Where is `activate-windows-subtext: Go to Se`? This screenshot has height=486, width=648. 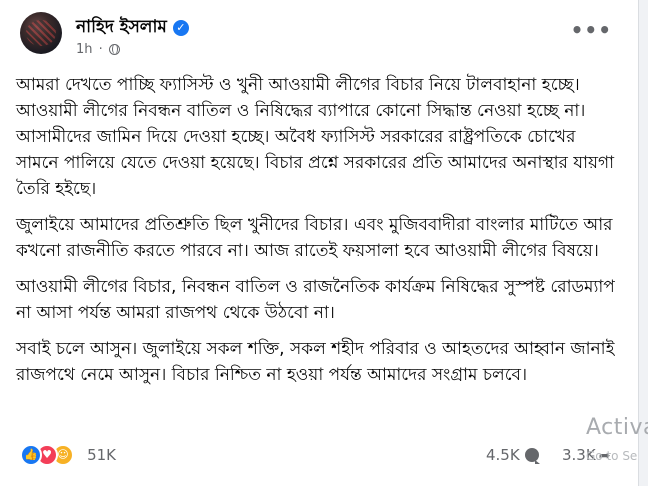 activate-windows-subtext: Go to Se is located at coordinates (612, 456).